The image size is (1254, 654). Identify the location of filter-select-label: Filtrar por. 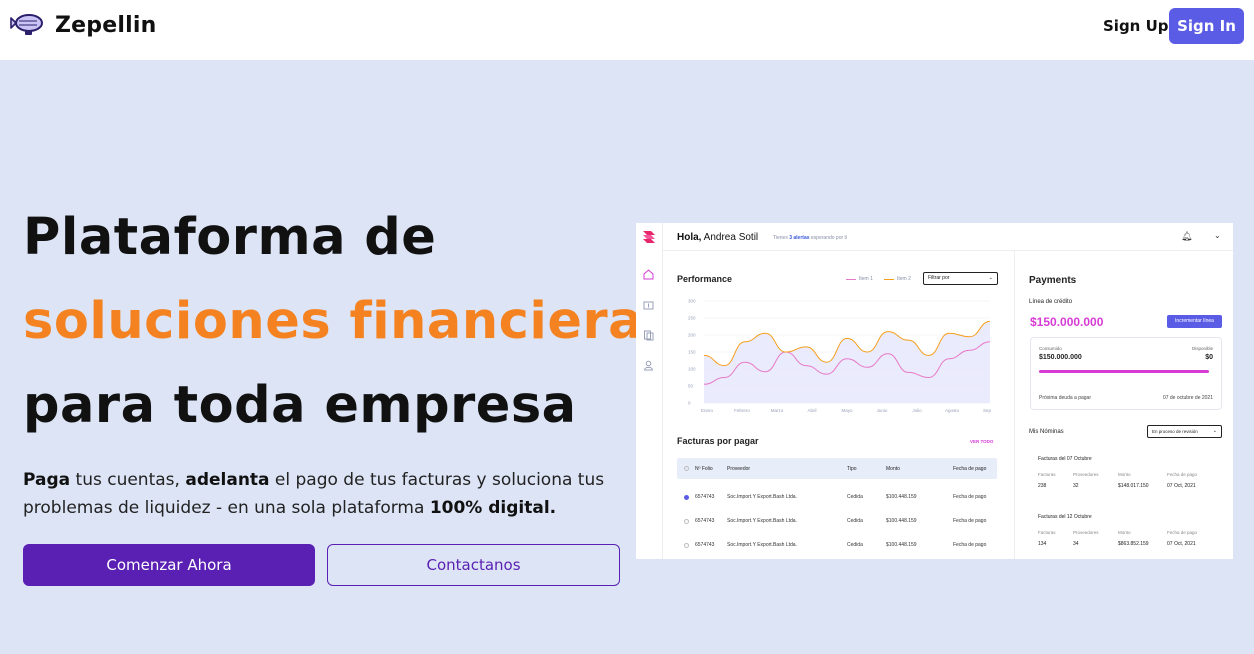
(939, 278).